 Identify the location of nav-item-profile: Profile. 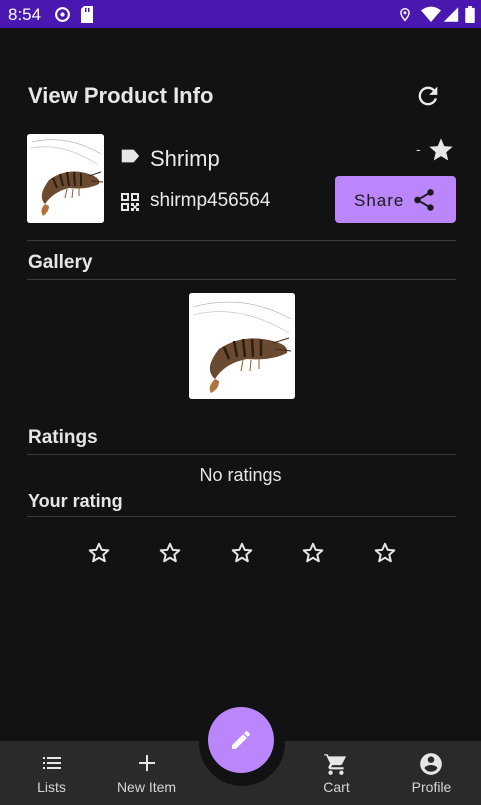
(431, 773).